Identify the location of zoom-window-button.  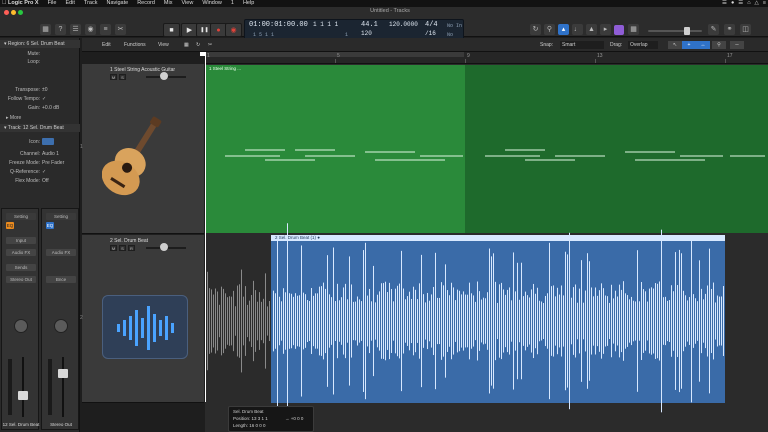
(20, 12).